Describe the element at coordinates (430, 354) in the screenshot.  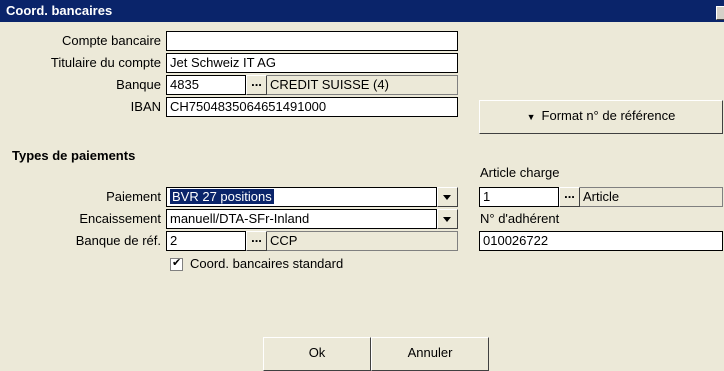
I see `cancel-button: Annuler` at that location.